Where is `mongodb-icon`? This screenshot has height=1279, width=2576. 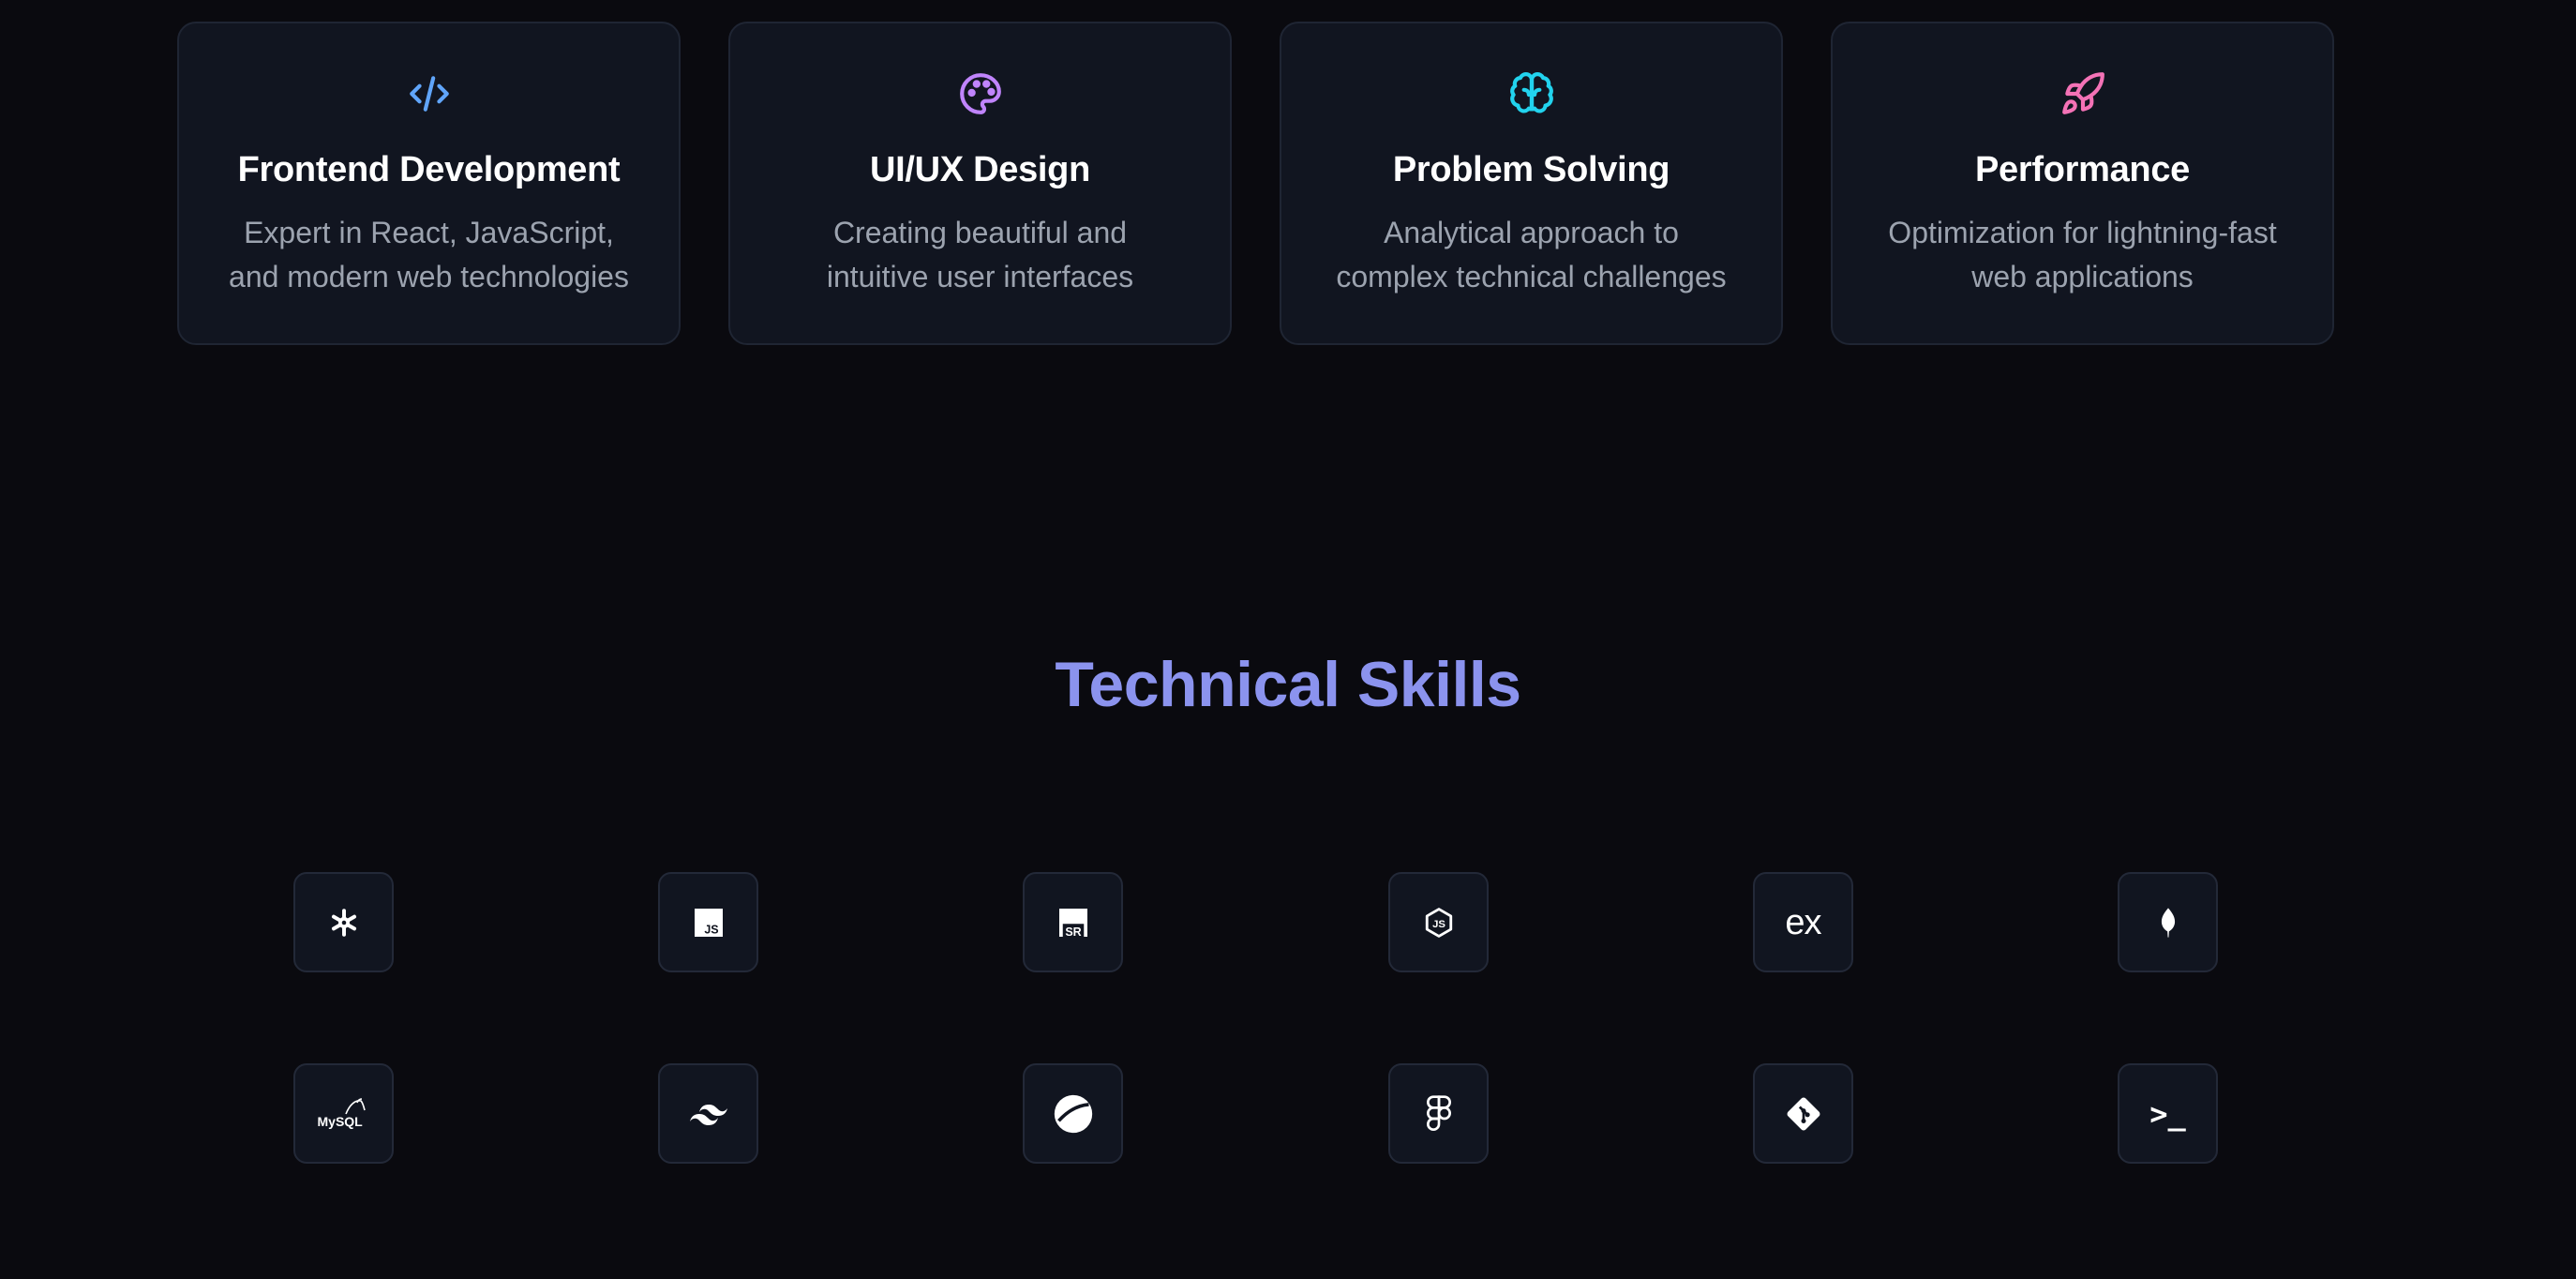
mongodb-icon is located at coordinates (2168, 923).